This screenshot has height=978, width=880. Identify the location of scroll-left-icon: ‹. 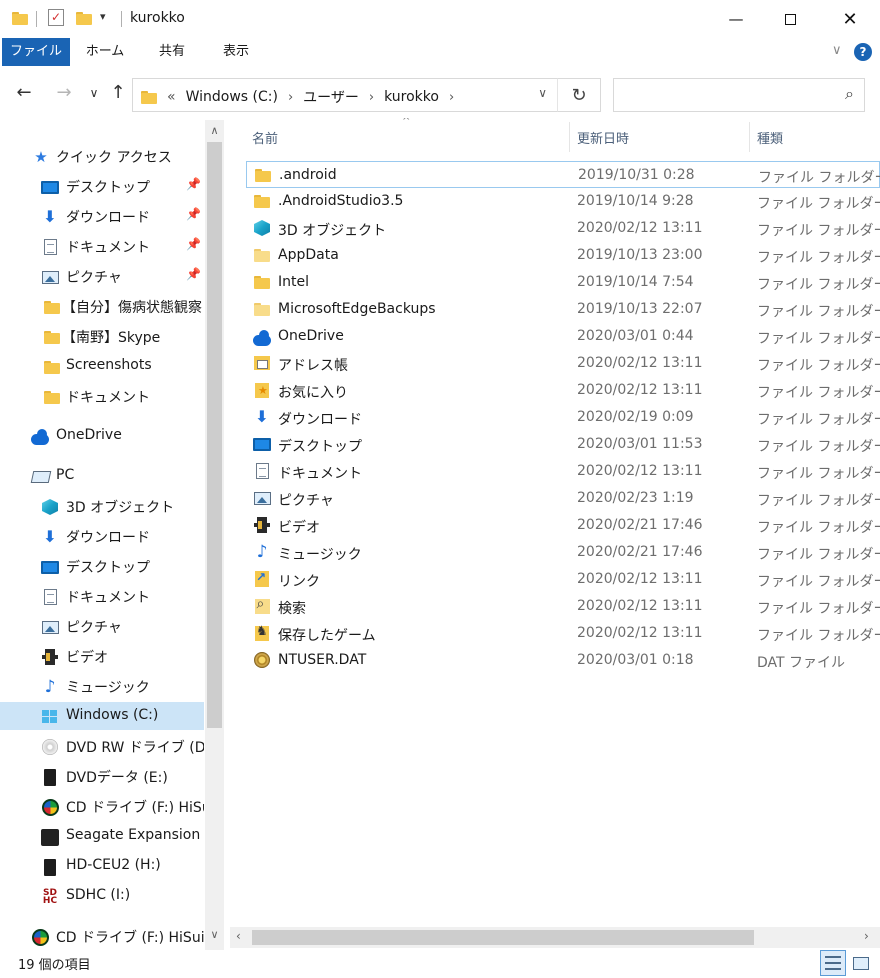
(238, 936).